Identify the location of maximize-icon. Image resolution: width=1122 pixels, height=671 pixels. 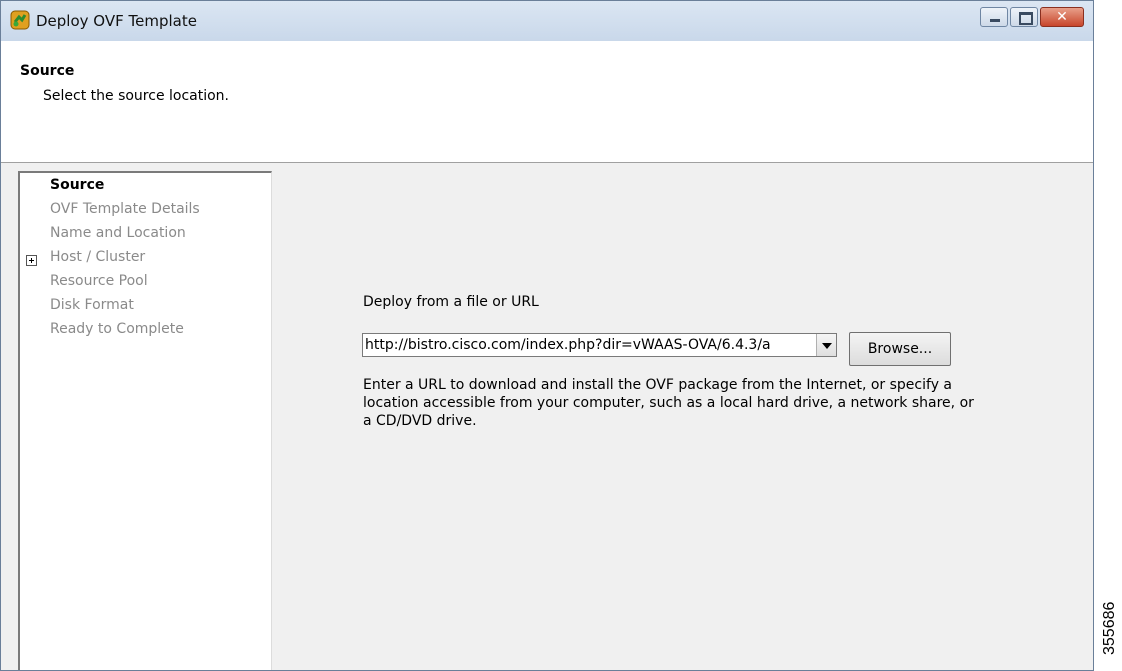
(1026, 18).